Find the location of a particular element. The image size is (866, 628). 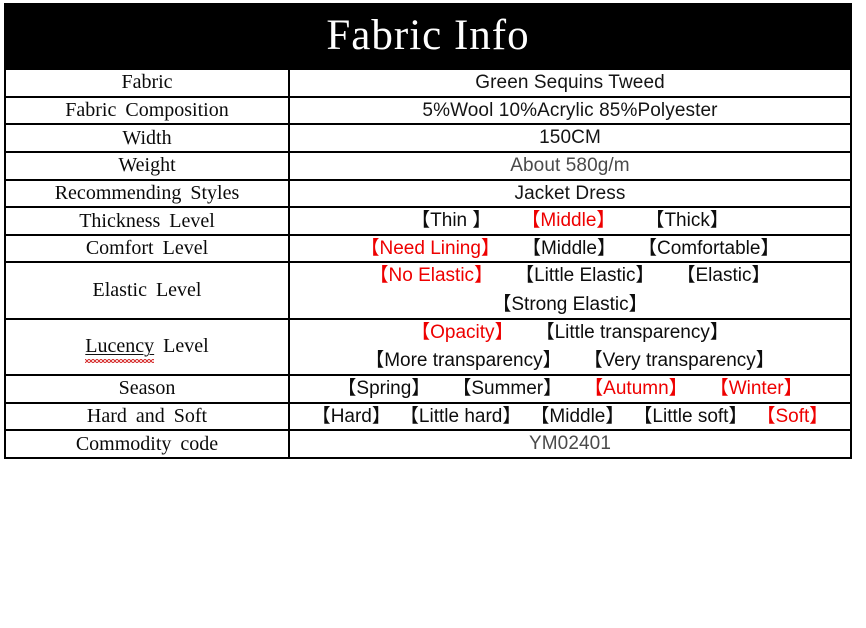

option-line: 【Spring】 【Summer】 【Autumn】 【Winter】 is located at coordinates (570, 389).